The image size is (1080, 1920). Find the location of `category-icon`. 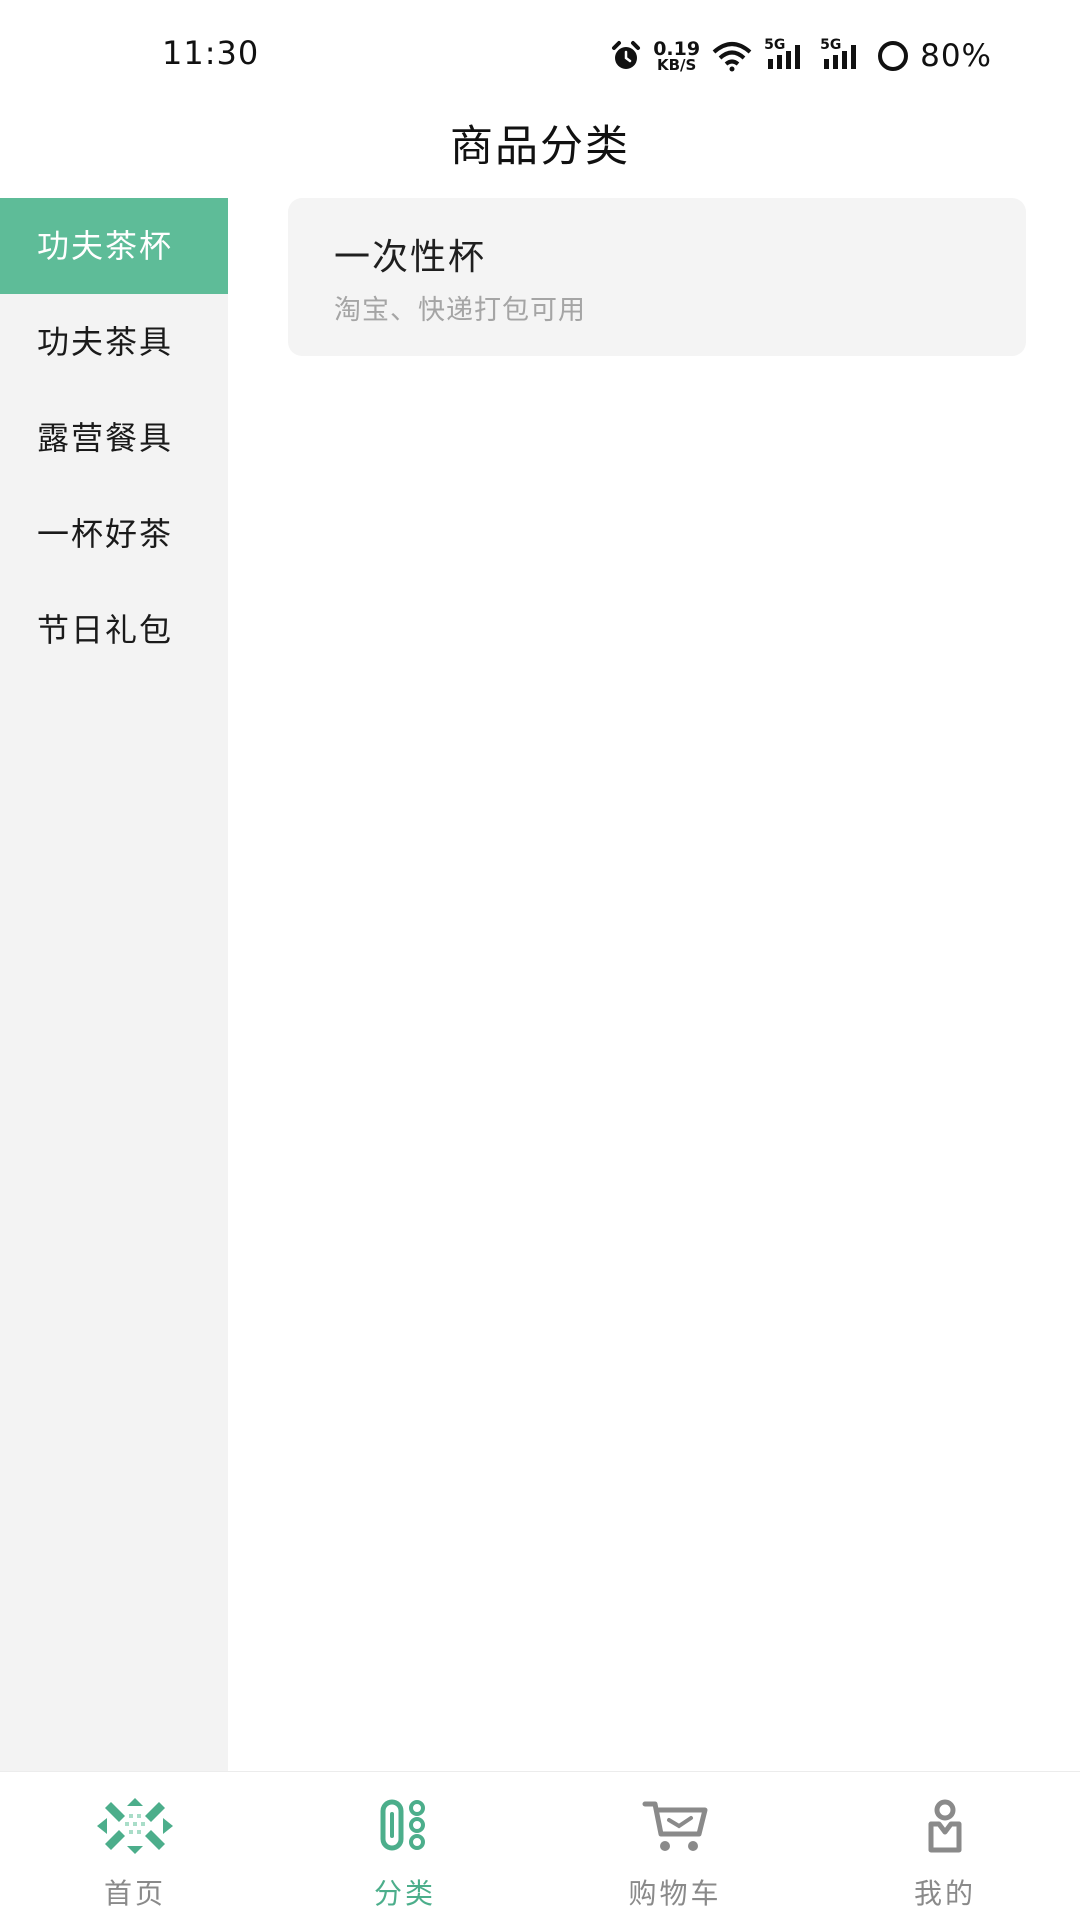

category-icon is located at coordinates (405, 1826).